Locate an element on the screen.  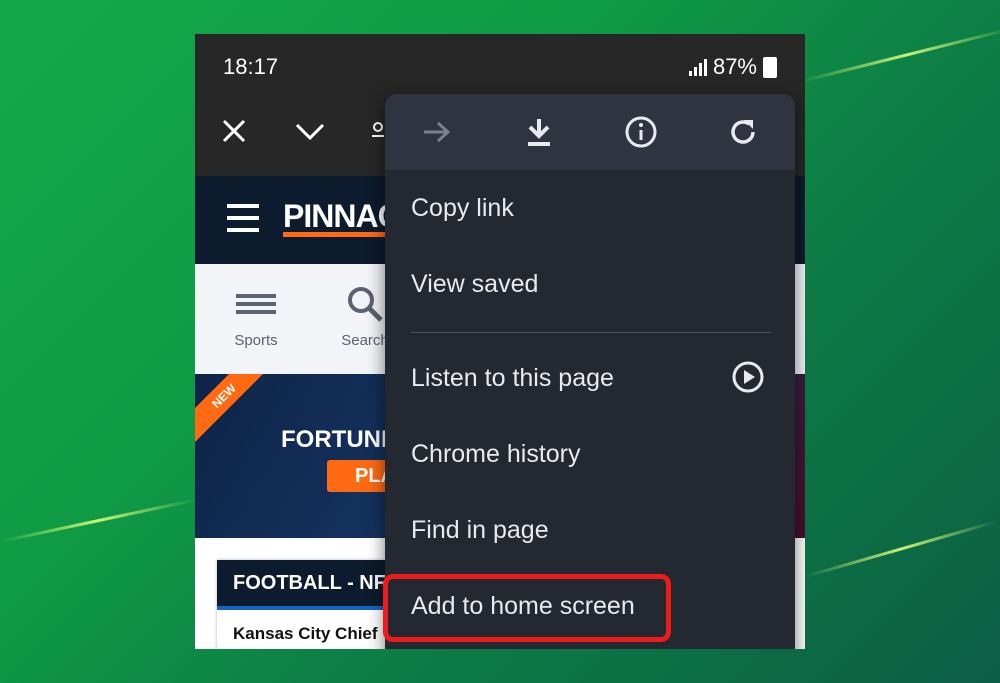
menu-icon-bar is located at coordinates (590, 132).